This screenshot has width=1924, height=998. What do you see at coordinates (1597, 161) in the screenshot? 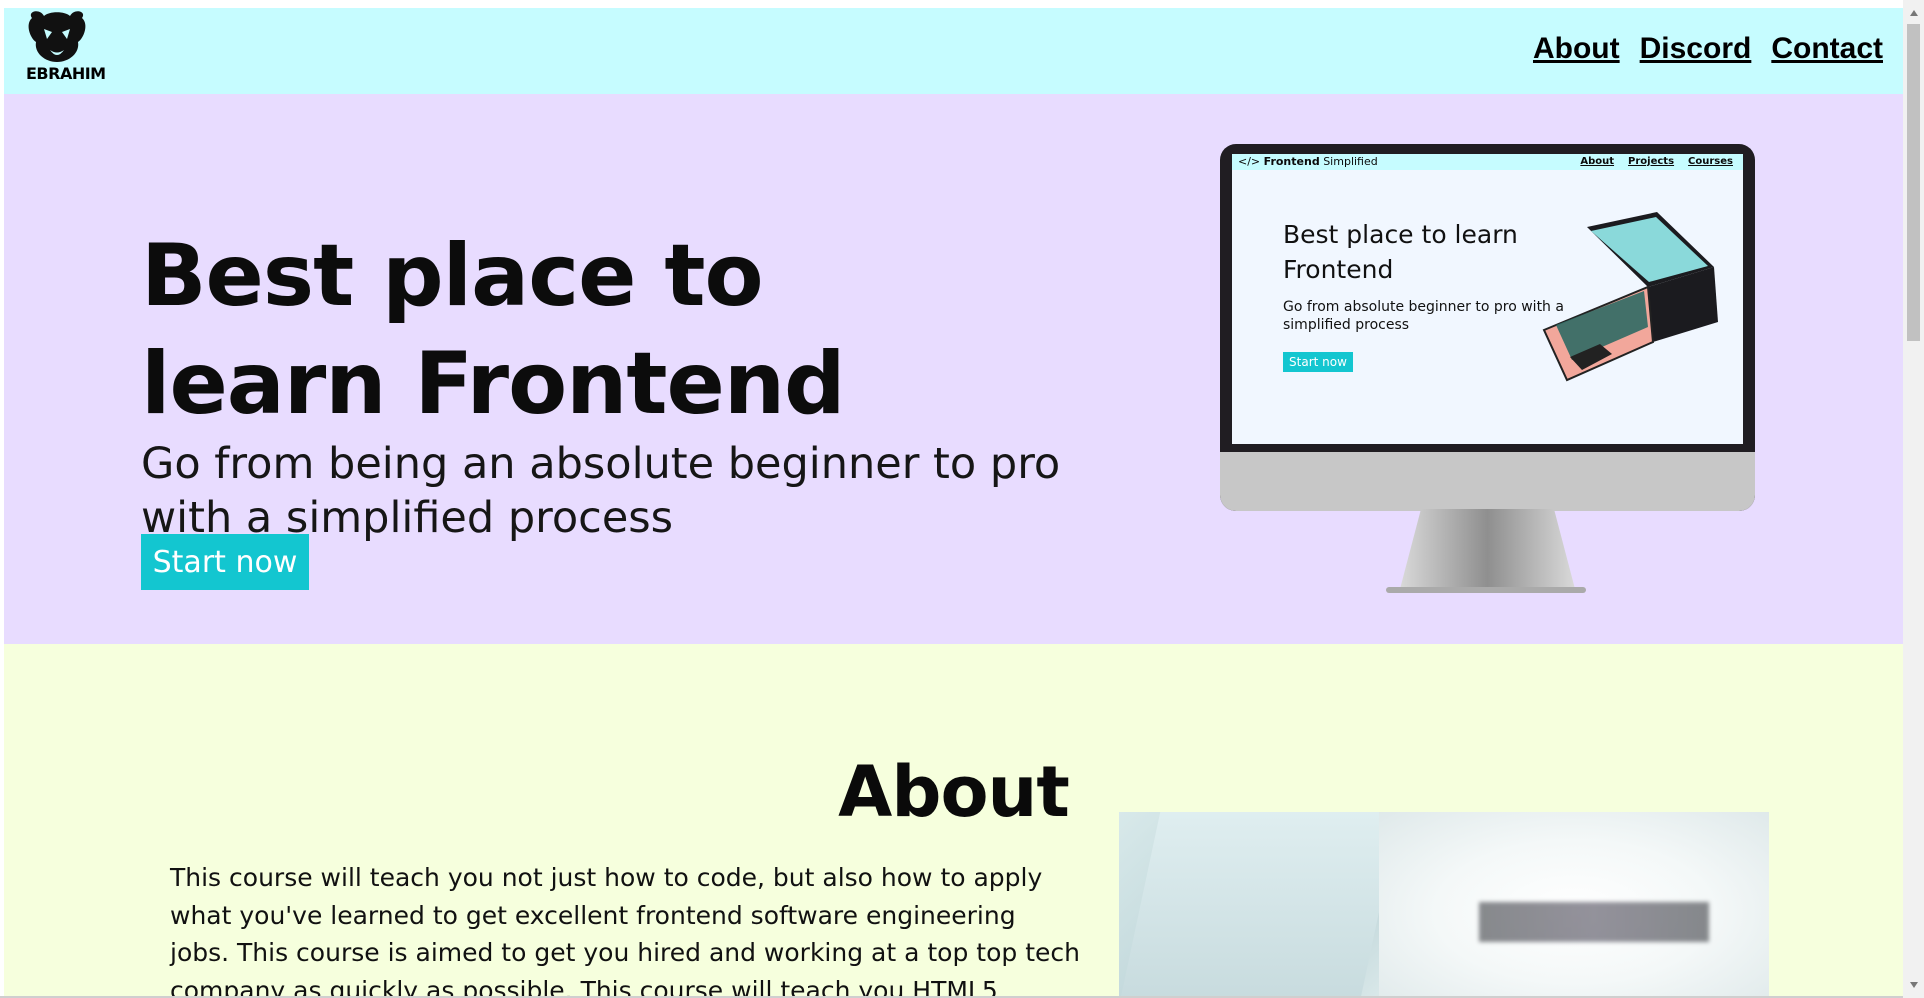
I see `mini-about-link: About` at bounding box center [1597, 161].